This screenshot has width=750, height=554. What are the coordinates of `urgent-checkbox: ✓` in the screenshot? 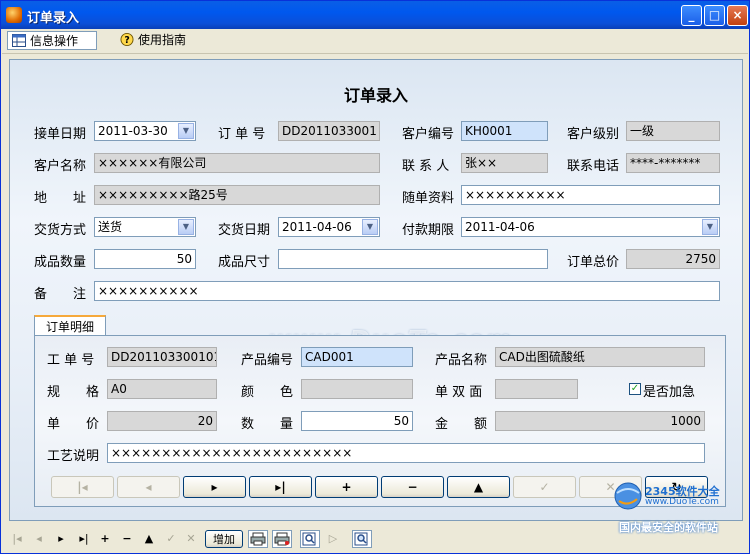 It's located at (635, 389).